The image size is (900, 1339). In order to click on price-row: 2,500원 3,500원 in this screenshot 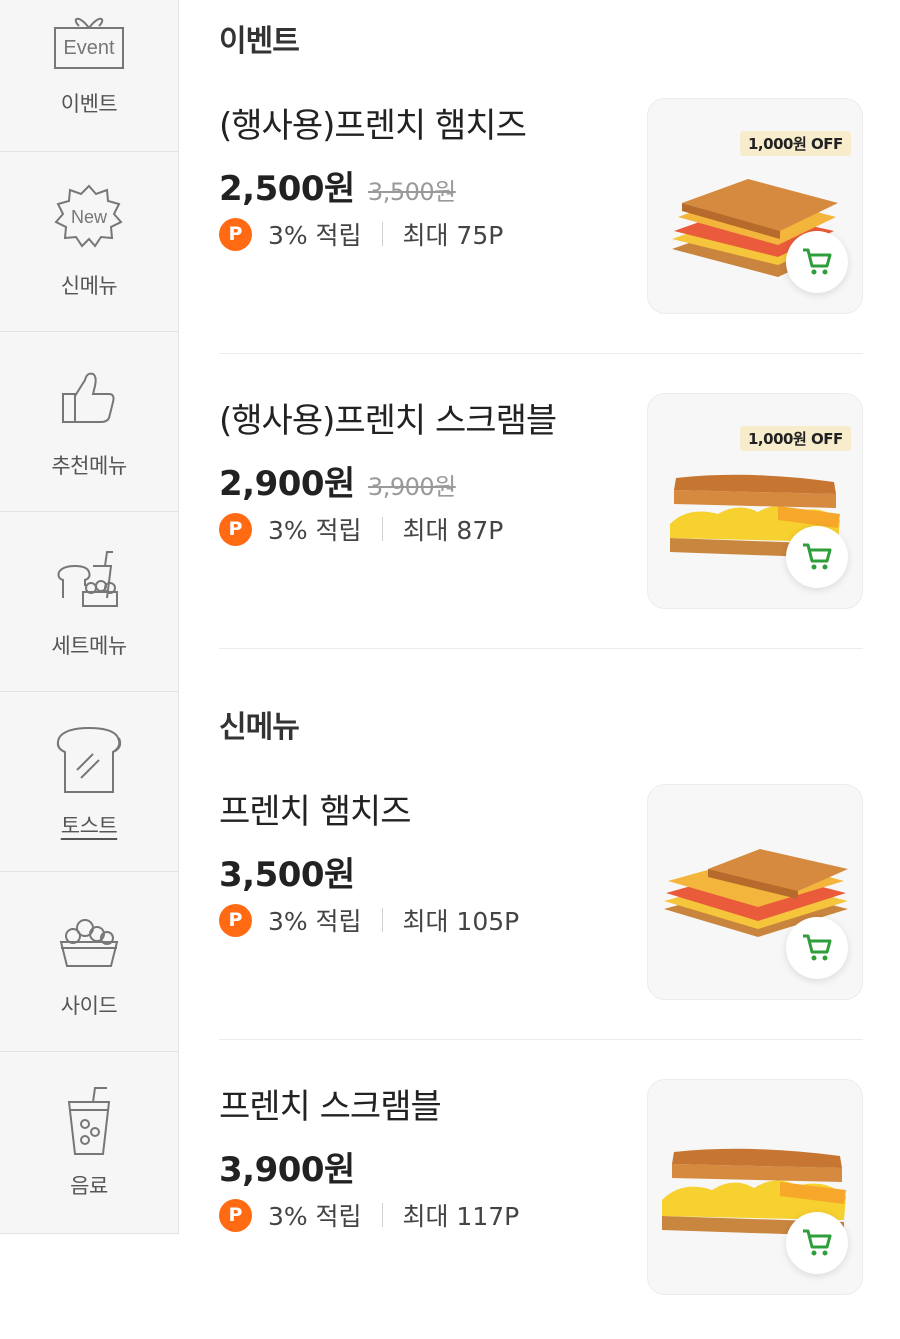, I will do `click(337, 185)`.